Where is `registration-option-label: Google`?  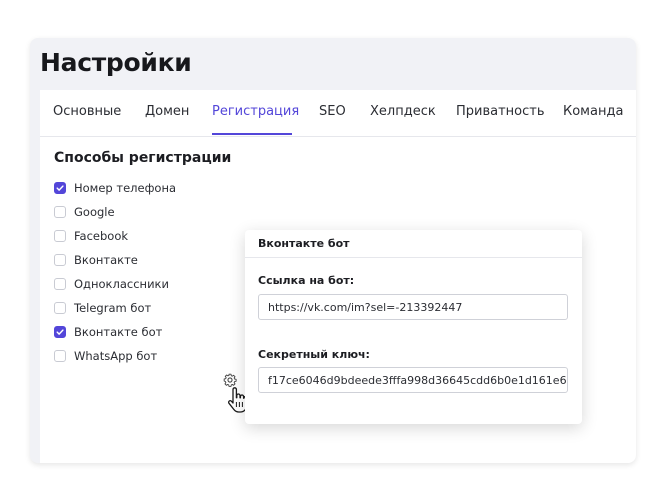
registration-option-label: Google is located at coordinates (94, 212).